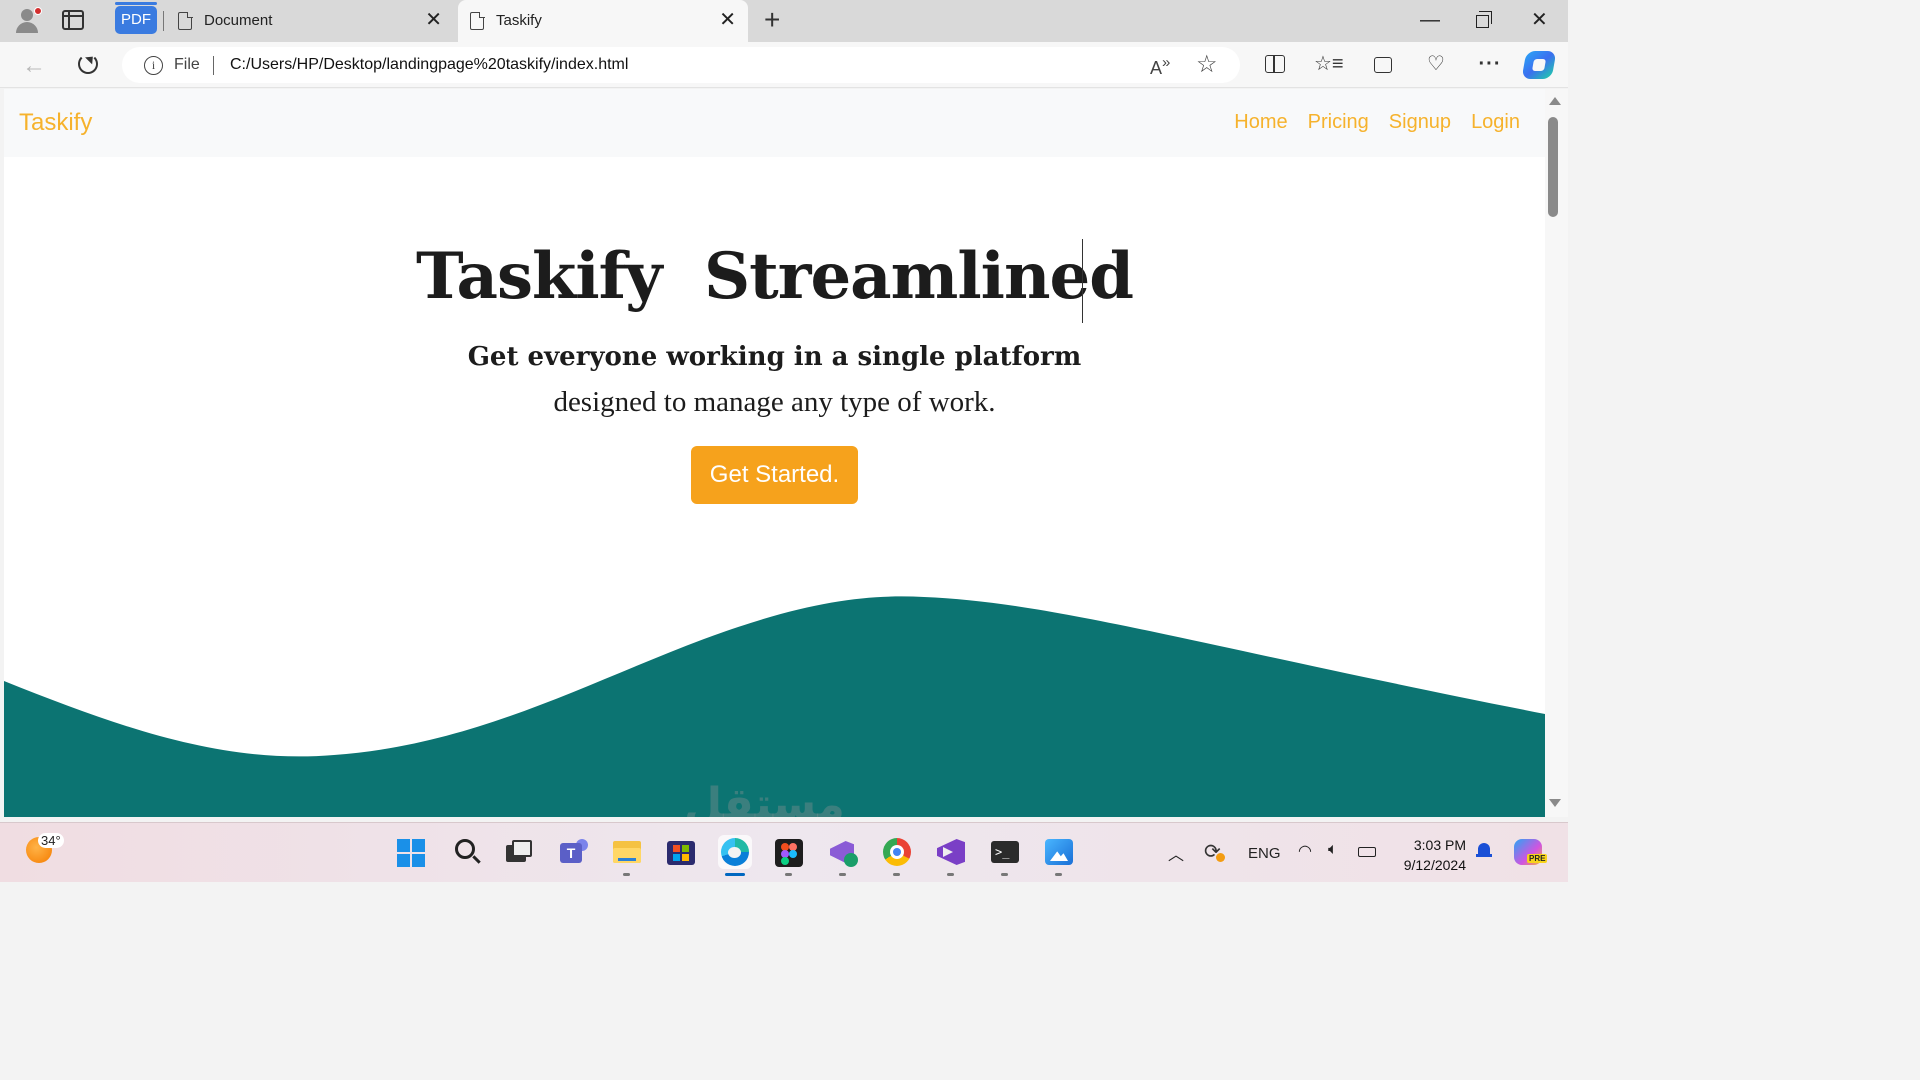 This screenshot has height=1080, width=1920. What do you see at coordinates (1367, 852) in the screenshot?
I see `battery-icon` at bounding box center [1367, 852].